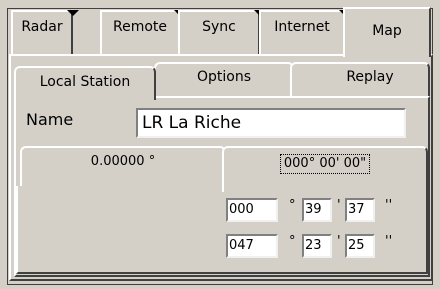 The image size is (440, 289). What do you see at coordinates (360, 246) in the screenshot?
I see `longitude-seconds-field: 25` at bounding box center [360, 246].